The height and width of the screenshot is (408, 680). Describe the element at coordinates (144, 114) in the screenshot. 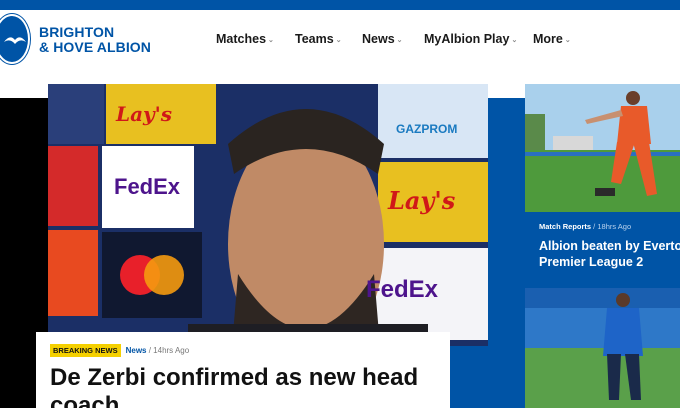

I see `sponsor-board-lays-top: Lay's` at that location.